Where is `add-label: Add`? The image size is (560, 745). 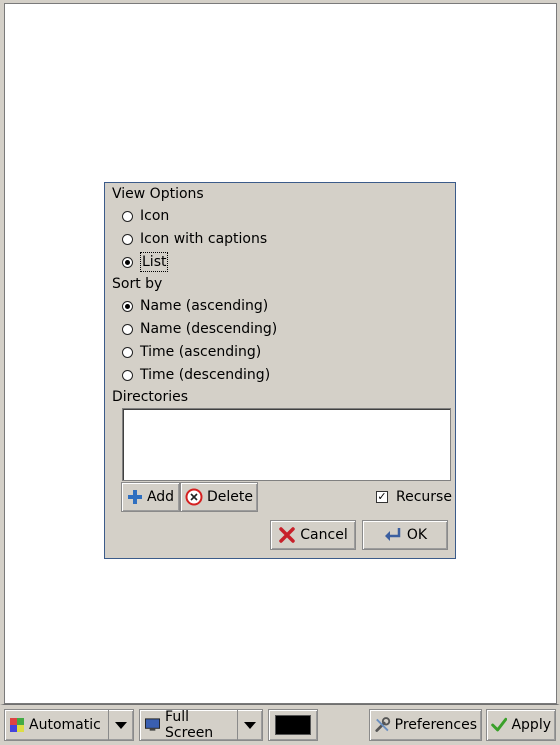
add-label: Add is located at coordinates (160, 497).